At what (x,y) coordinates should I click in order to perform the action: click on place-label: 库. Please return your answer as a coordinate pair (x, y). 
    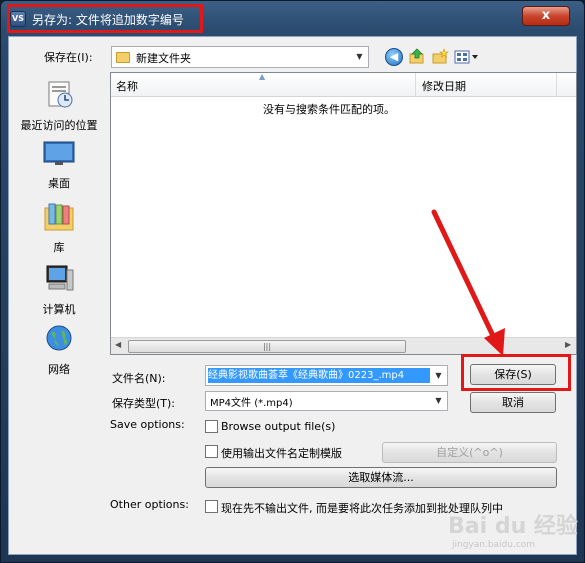
    Looking at the image, I should click on (59, 247).